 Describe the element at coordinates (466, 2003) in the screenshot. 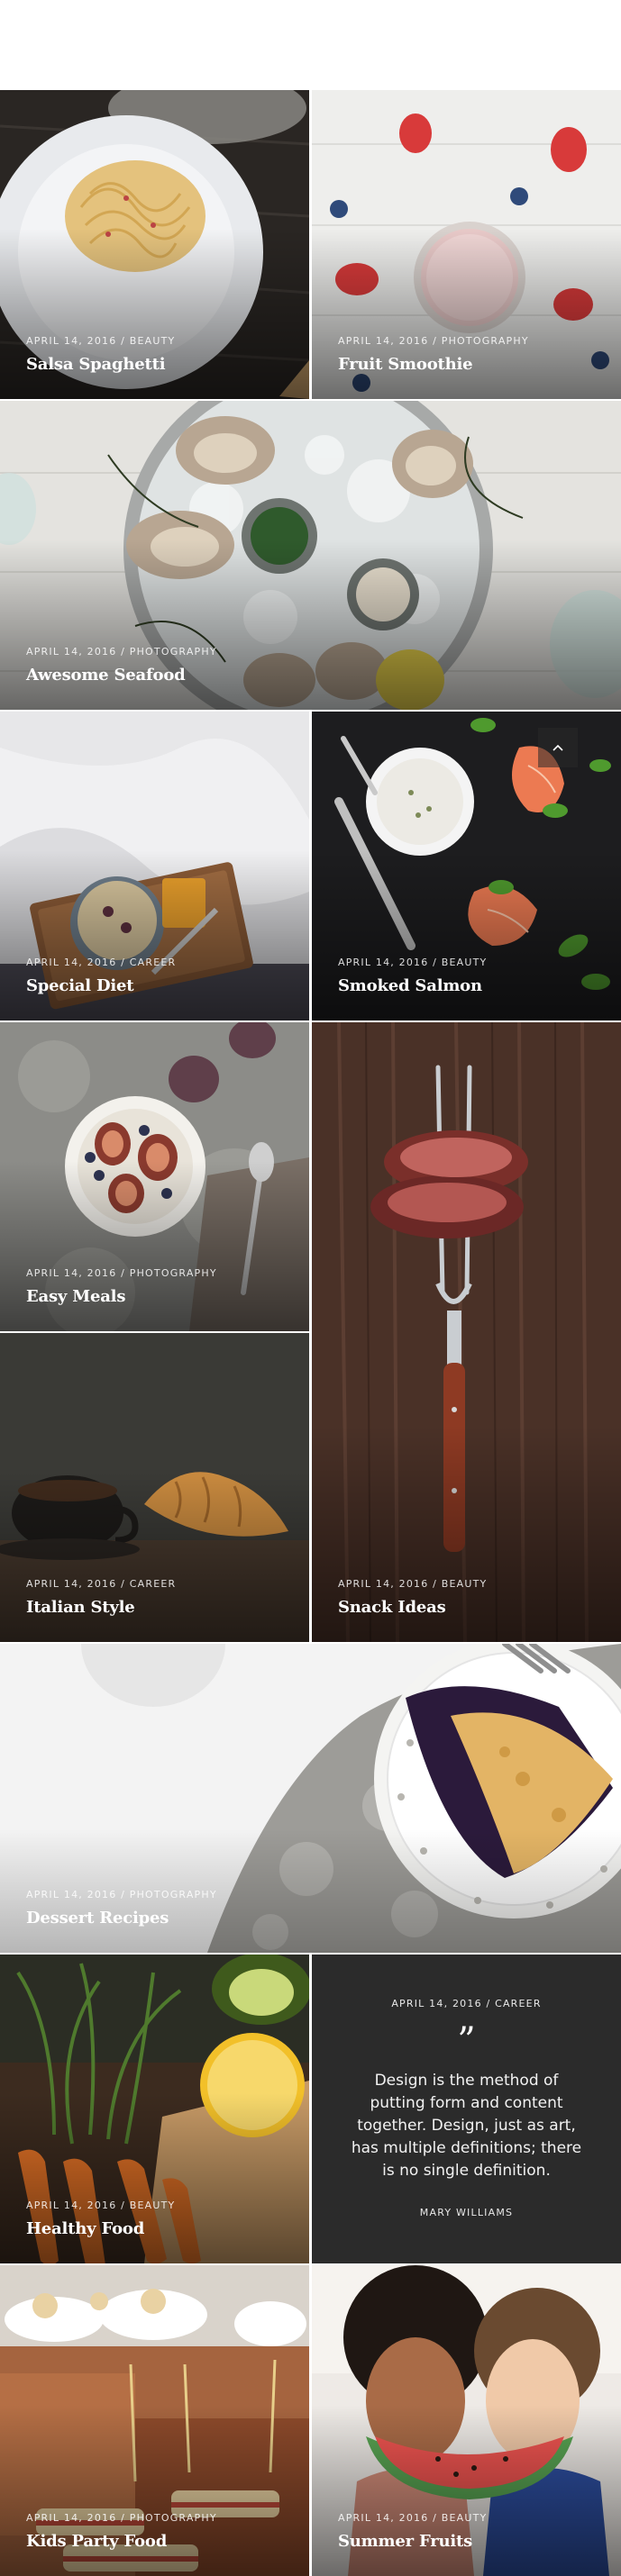

I see `quote-date-category: APRIL 14, 2016 / CAREER` at that location.